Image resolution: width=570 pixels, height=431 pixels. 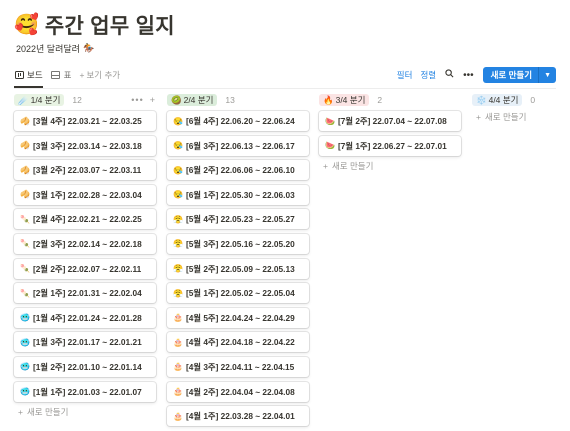 I want to click on card-title: [3월 4주] 22.03.21 ~ 22.03.25, so click(x=87, y=121).